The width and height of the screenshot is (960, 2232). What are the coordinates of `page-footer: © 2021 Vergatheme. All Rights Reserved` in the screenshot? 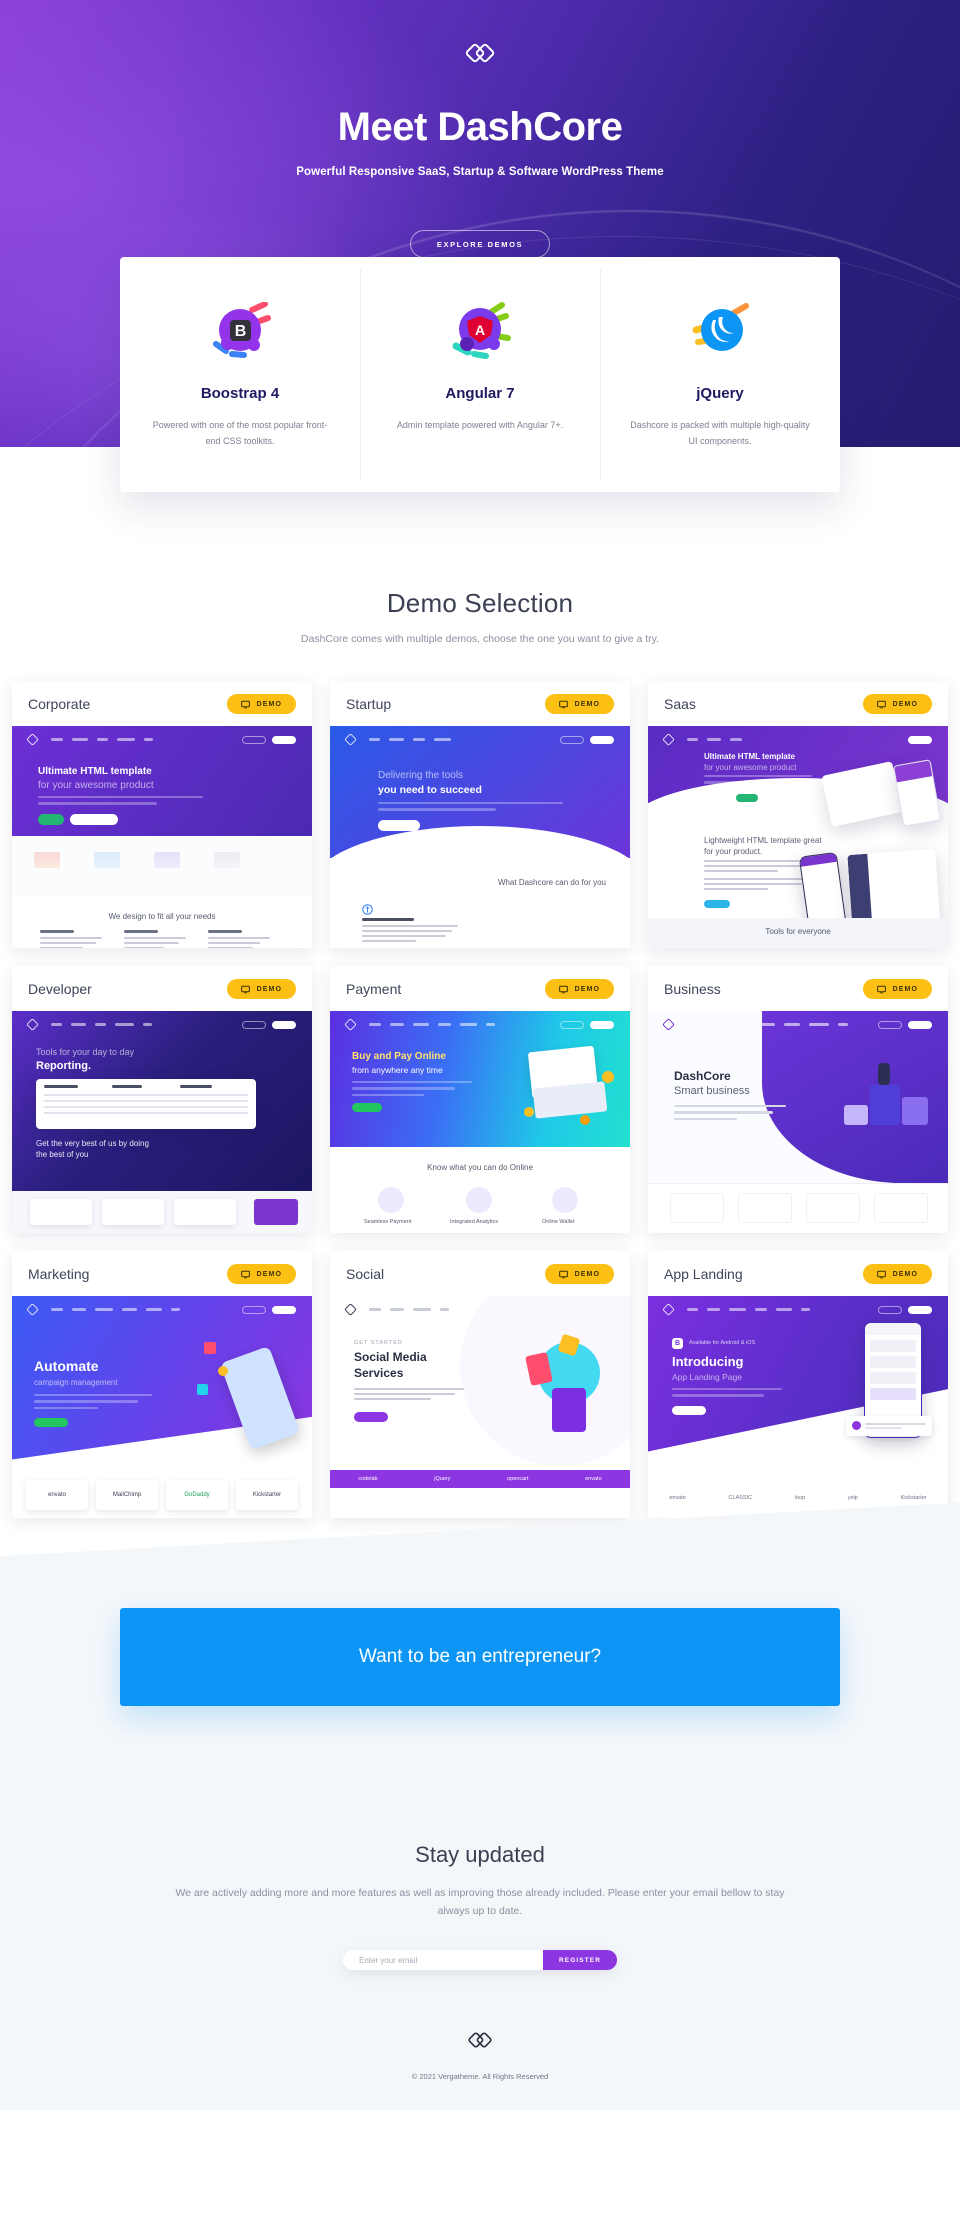 It's located at (480, 2057).